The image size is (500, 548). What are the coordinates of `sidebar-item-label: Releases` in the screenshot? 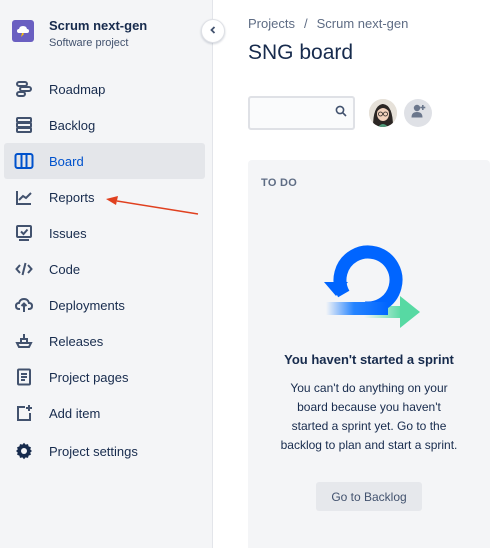 It's located at (76, 341).